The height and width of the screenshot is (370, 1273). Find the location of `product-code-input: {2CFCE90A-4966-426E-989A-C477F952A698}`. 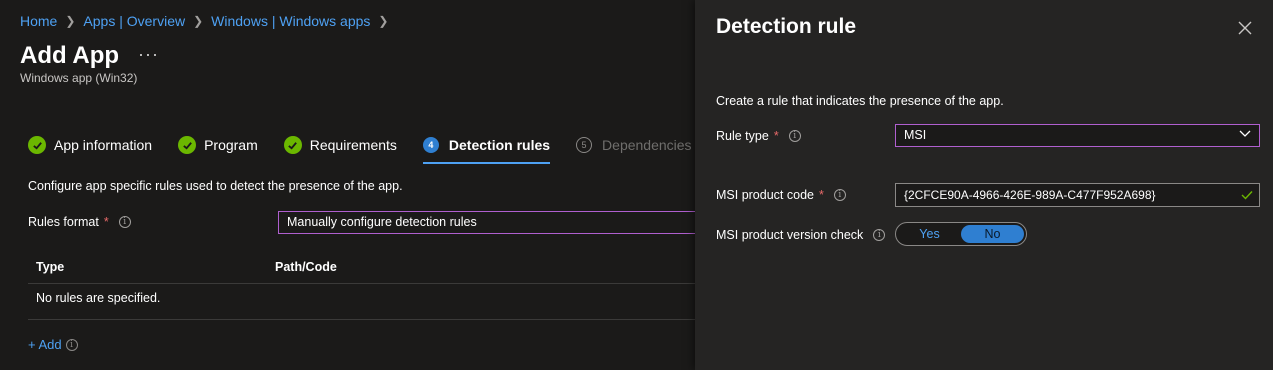

product-code-input: {2CFCE90A-4966-426E-989A-C477F952A698} is located at coordinates (1077, 195).